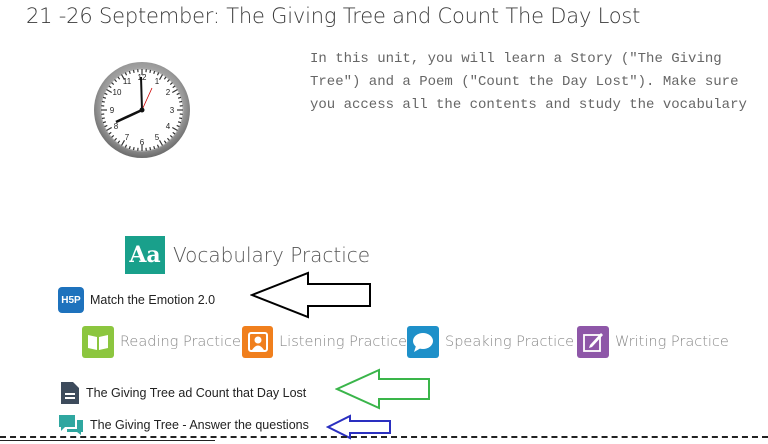 This screenshot has width=768, height=444. I want to click on giving-tree-document-link: The Giving Tree ad Count that Day Lost, so click(183, 393).